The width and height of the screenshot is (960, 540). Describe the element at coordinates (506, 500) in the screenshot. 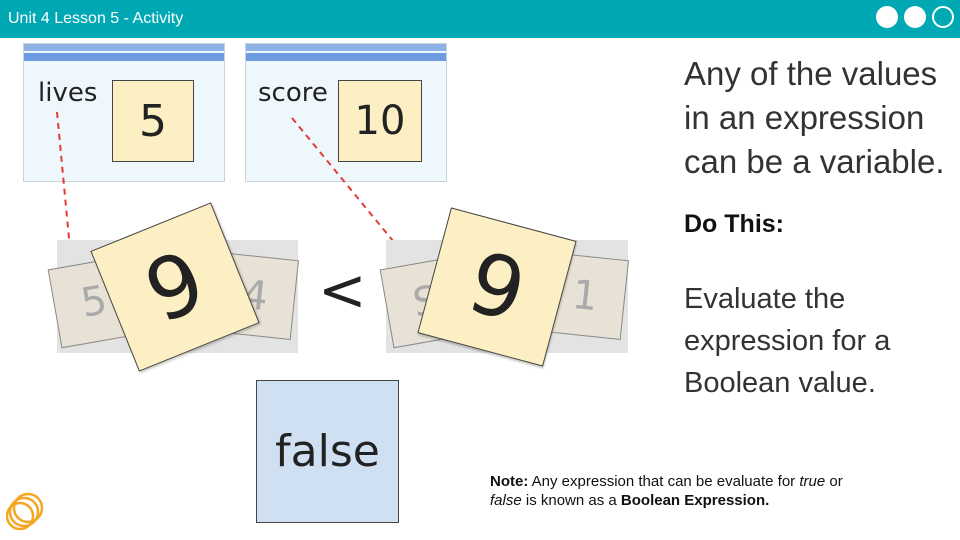

I see `footnote-false: false` at that location.